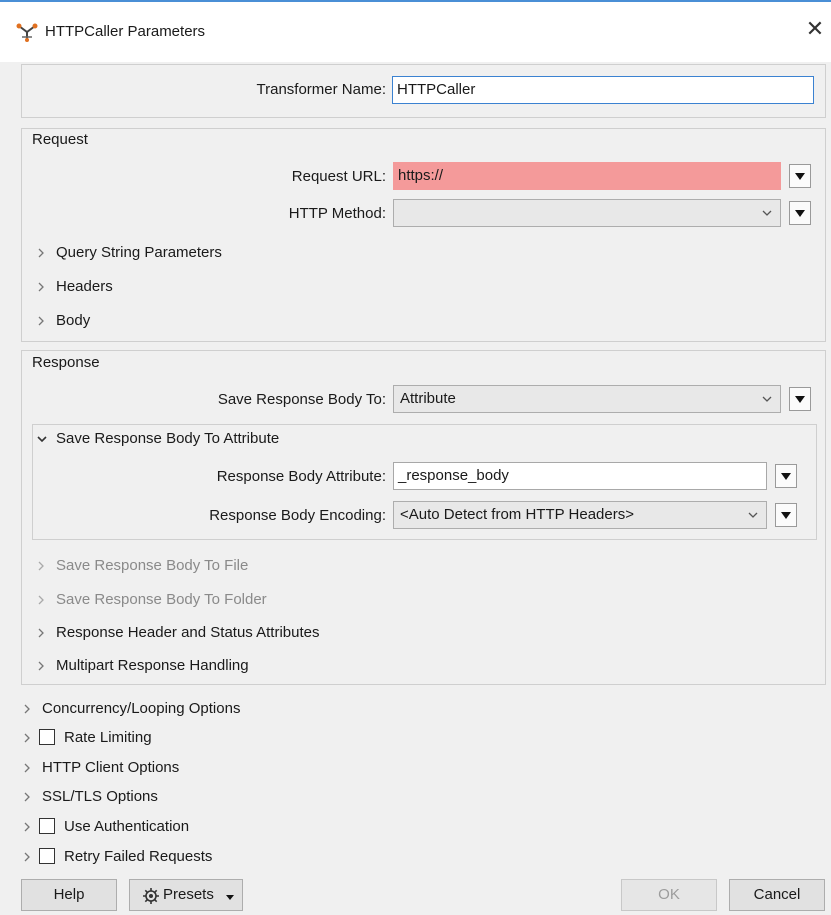 The width and height of the screenshot is (831, 915). I want to click on expander-label: Save Response Body To Folder, so click(161, 599).